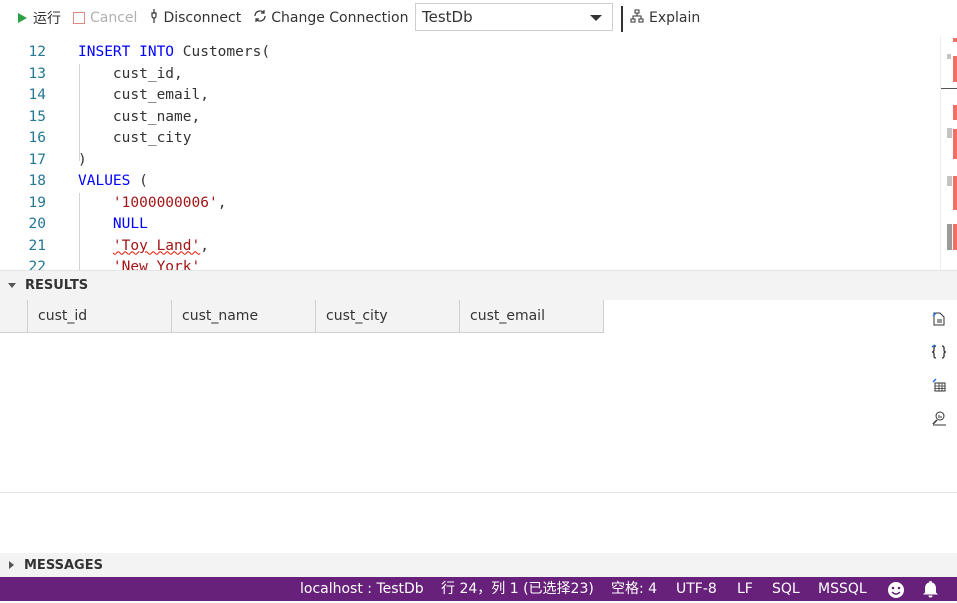 The width and height of the screenshot is (957, 603). What do you see at coordinates (222, 52) in the screenshot?
I see `code-token: Customers(` at bounding box center [222, 52].